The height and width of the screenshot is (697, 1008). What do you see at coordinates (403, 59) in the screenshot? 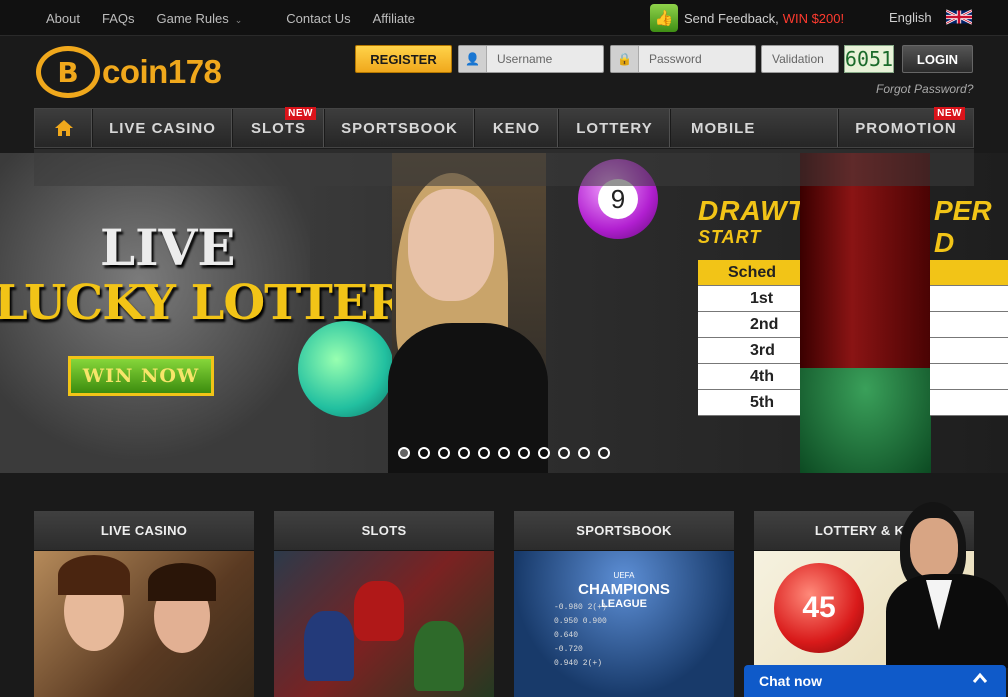
I see `register-button: REGISTER` at bounding box center [403, 59].